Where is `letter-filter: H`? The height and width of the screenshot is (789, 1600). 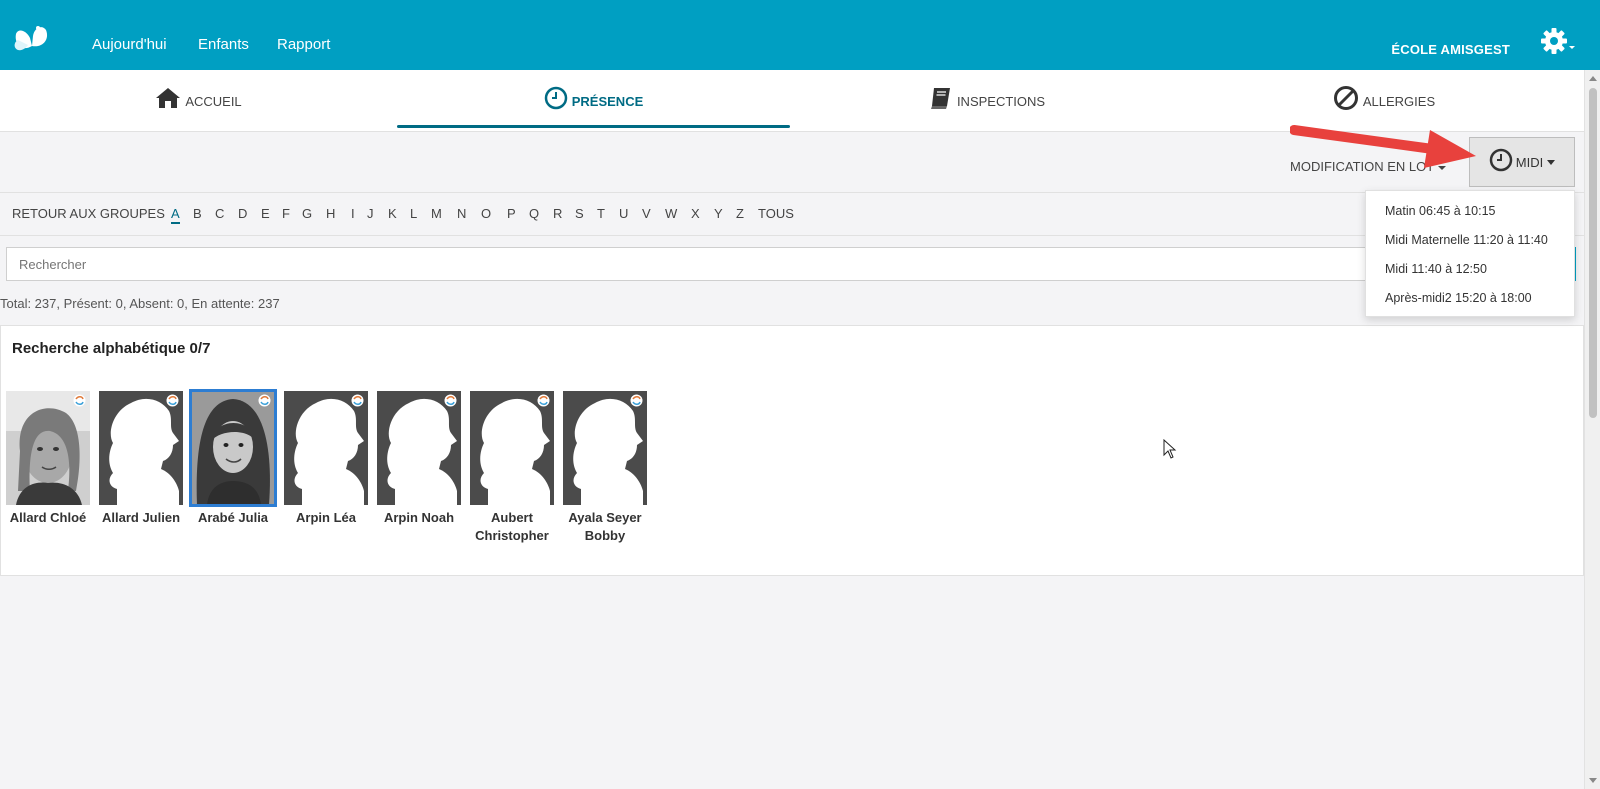 letter-filter: H is located at coordinates (330, 213).